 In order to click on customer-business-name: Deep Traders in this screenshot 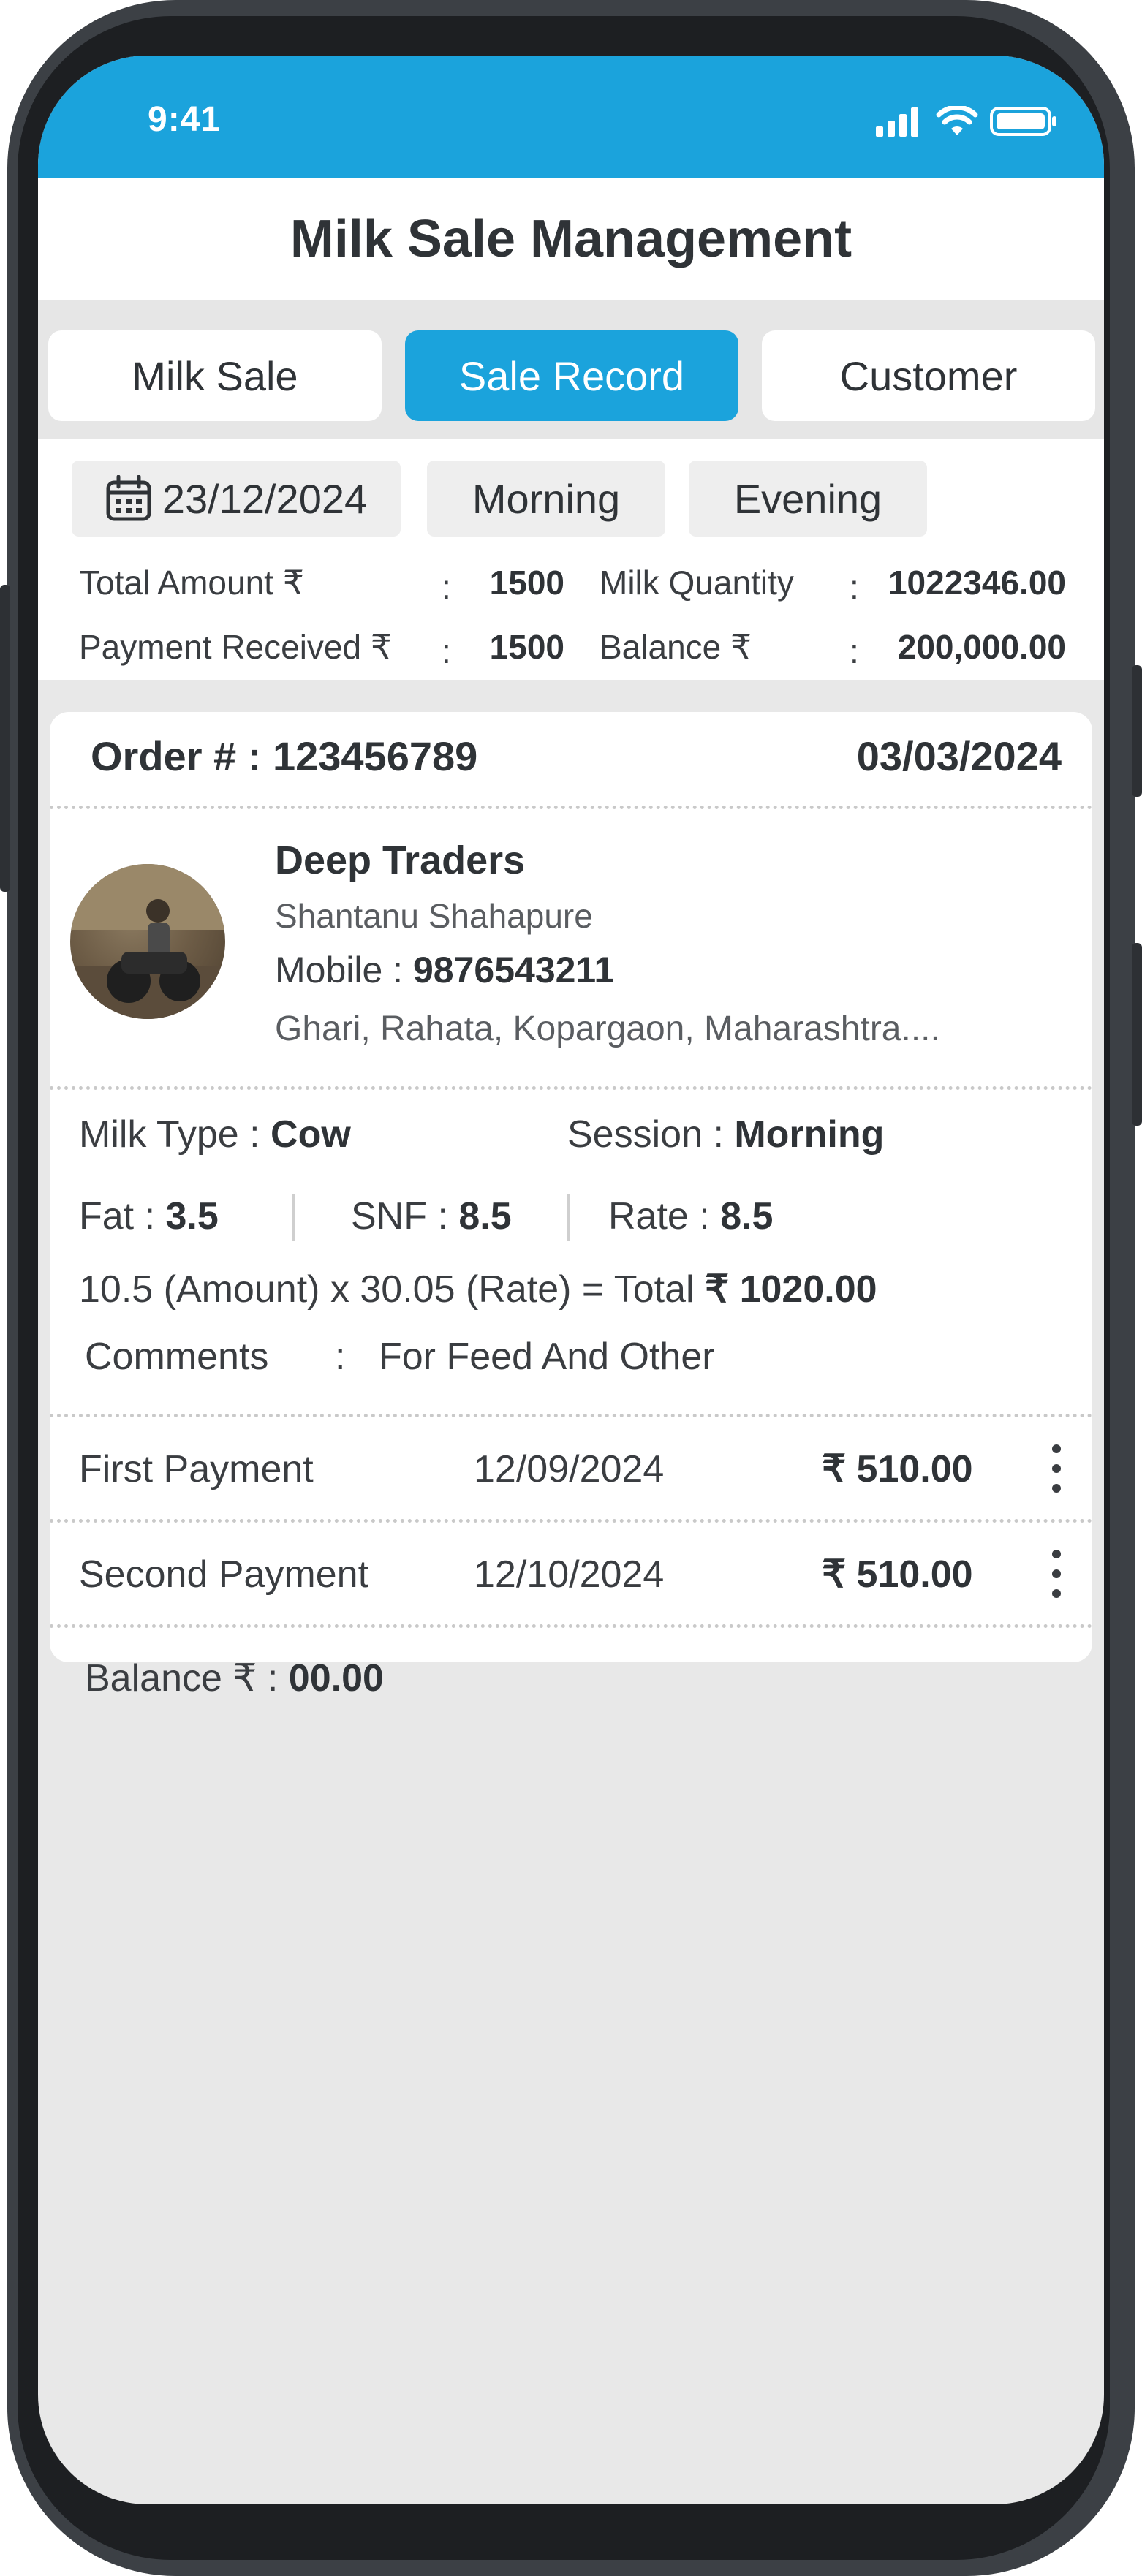, I will do `click(400, 860)`.